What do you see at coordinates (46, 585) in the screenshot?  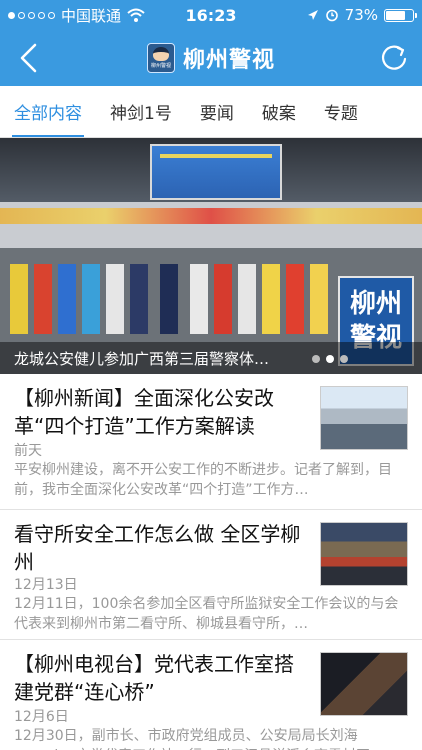 I see `news-date: 12月13日` at bounding box center [46, 585].